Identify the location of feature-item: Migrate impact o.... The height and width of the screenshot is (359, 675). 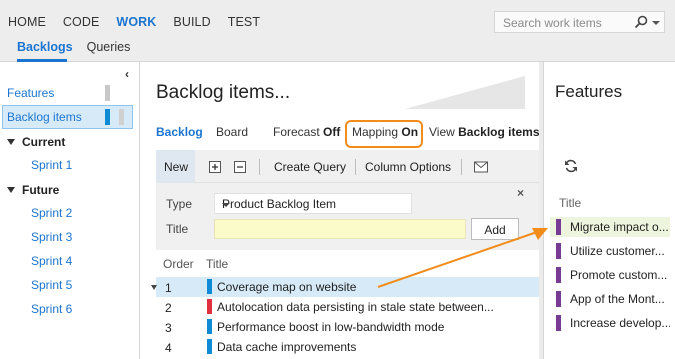
(610, 227).